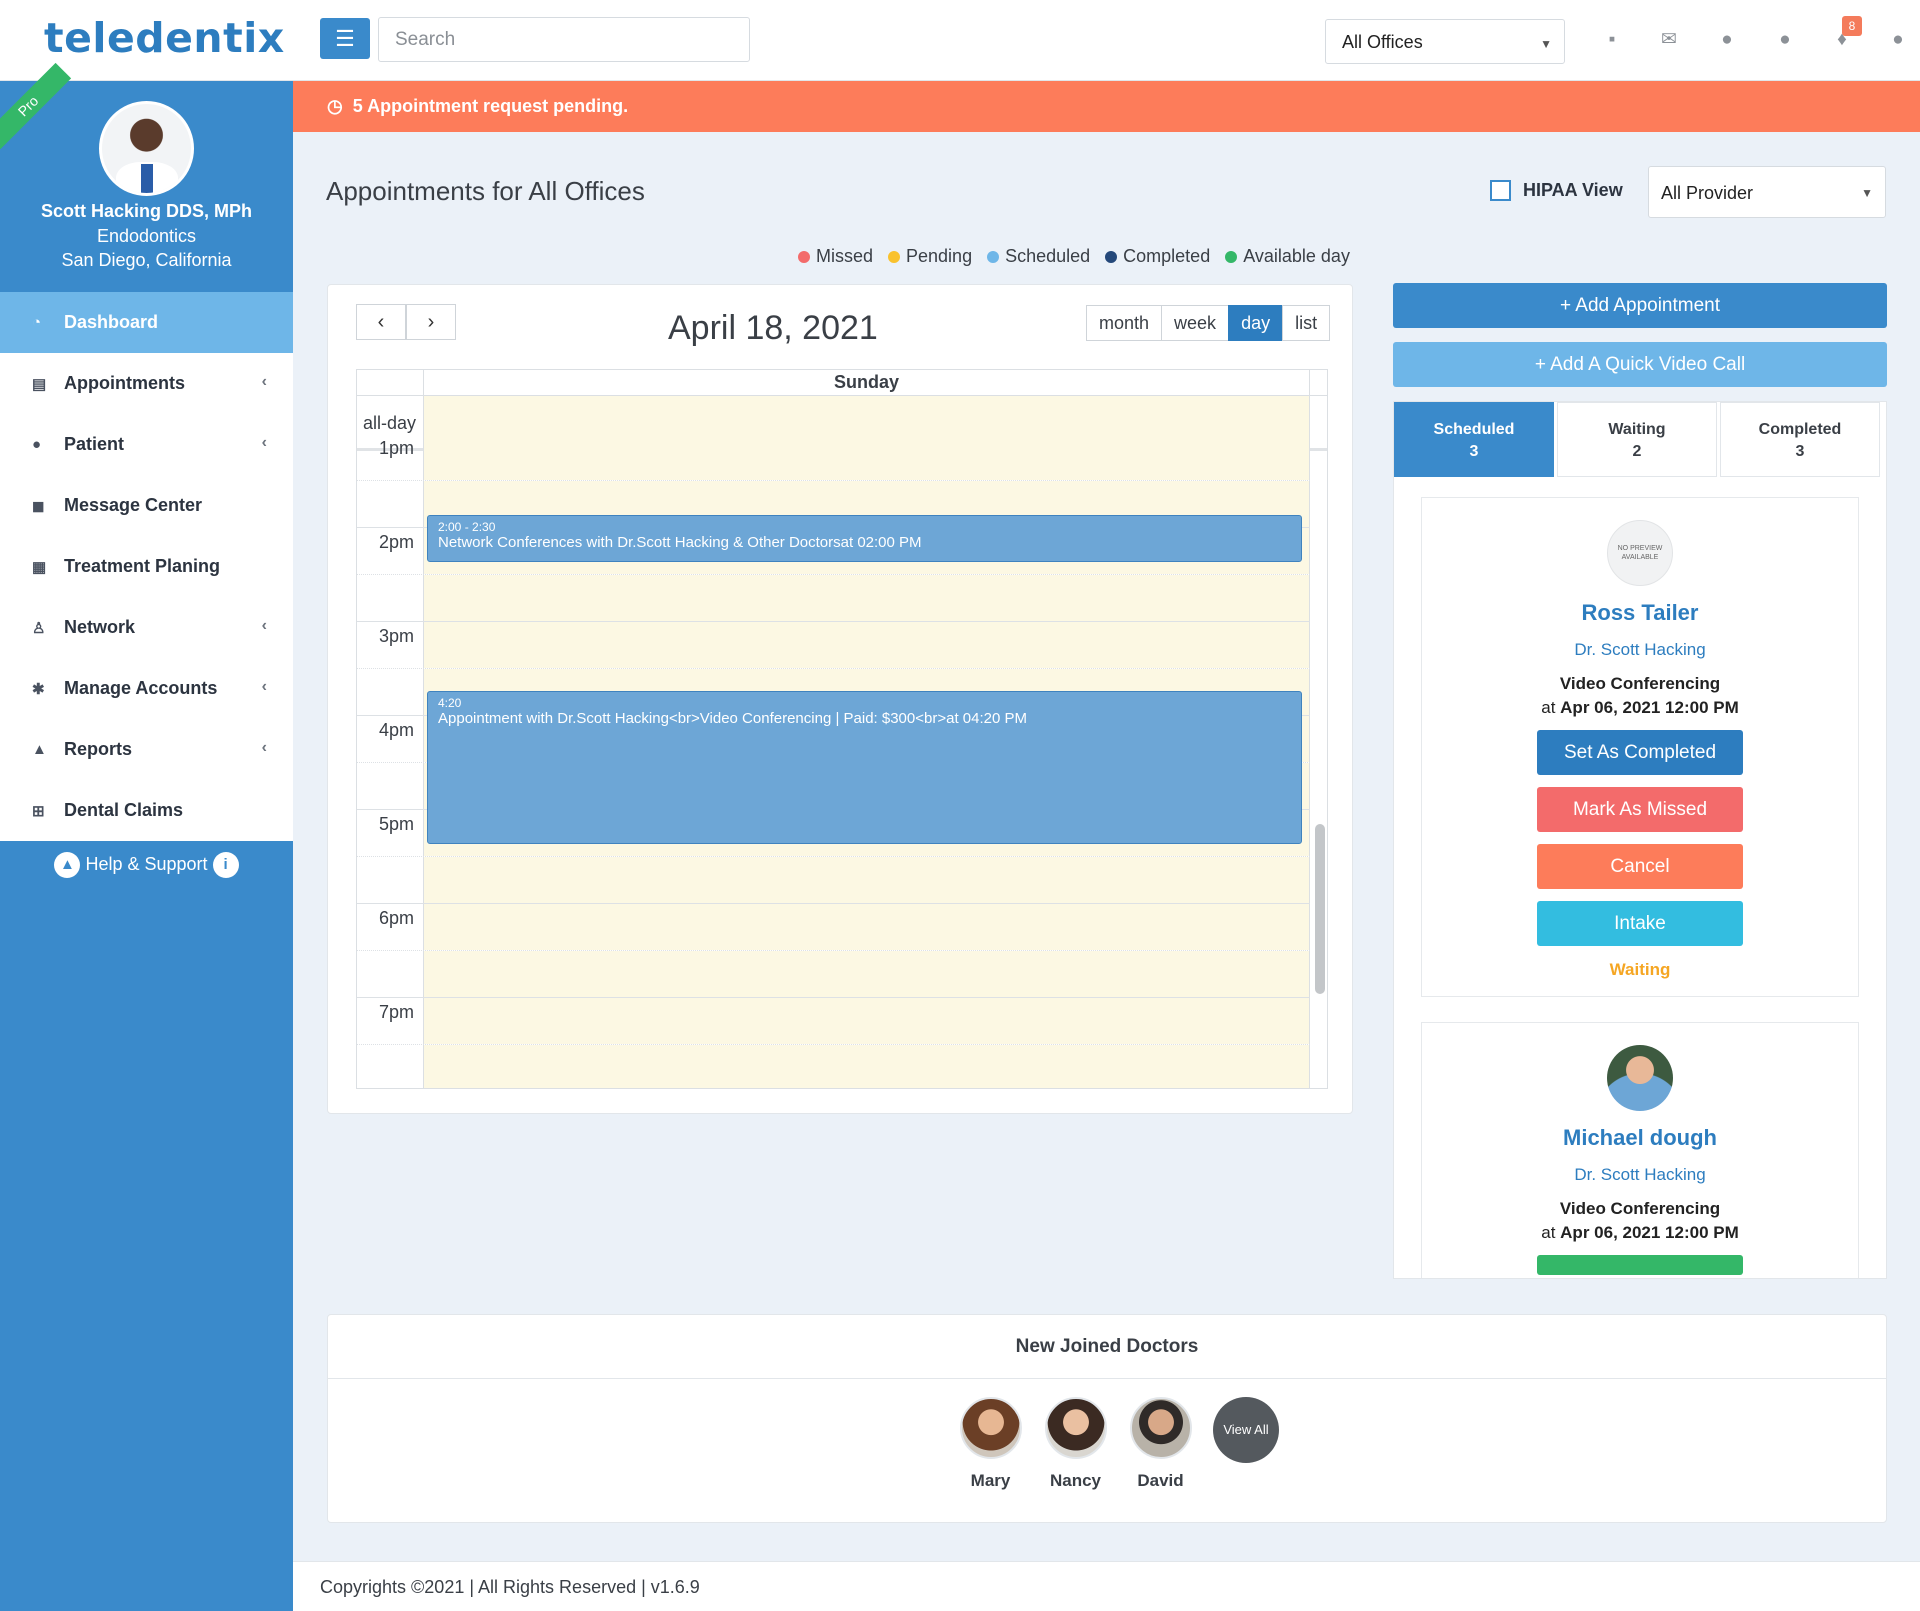 The width and height of the screenshot is (1920, 1611). What do you see at coordinates (431, 322) in the screenshot?
I see `next-button: ›` at bounding box center [431, 322].